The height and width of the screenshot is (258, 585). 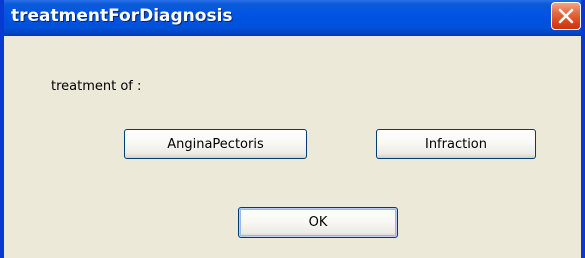 What do you see at coordinates (96, 86) in the screenshot?
I see `treatment-prompt-label: treatment of :` at bounding box center [96, 86].